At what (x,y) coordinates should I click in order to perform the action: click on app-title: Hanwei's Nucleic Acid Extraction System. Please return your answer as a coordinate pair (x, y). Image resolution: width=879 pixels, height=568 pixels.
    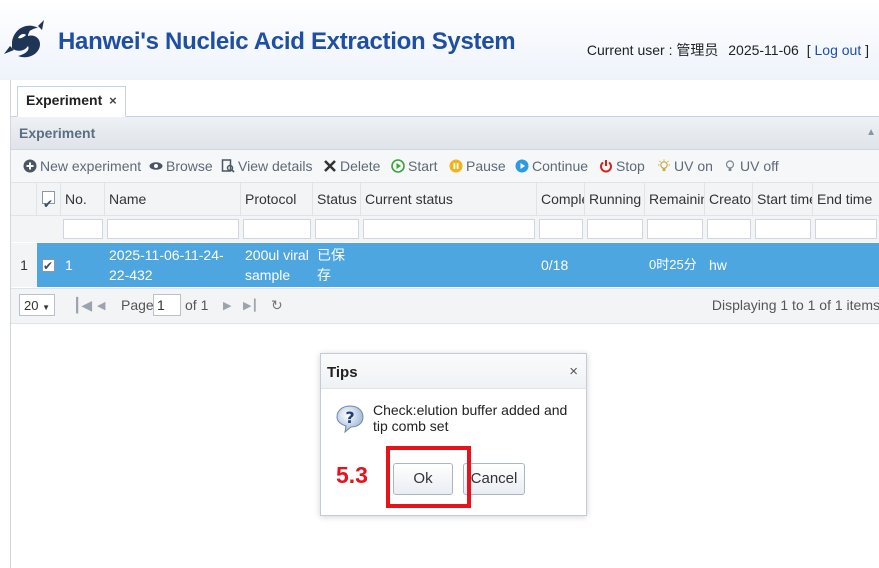
    Looking at the image, I should click on (287, 41).